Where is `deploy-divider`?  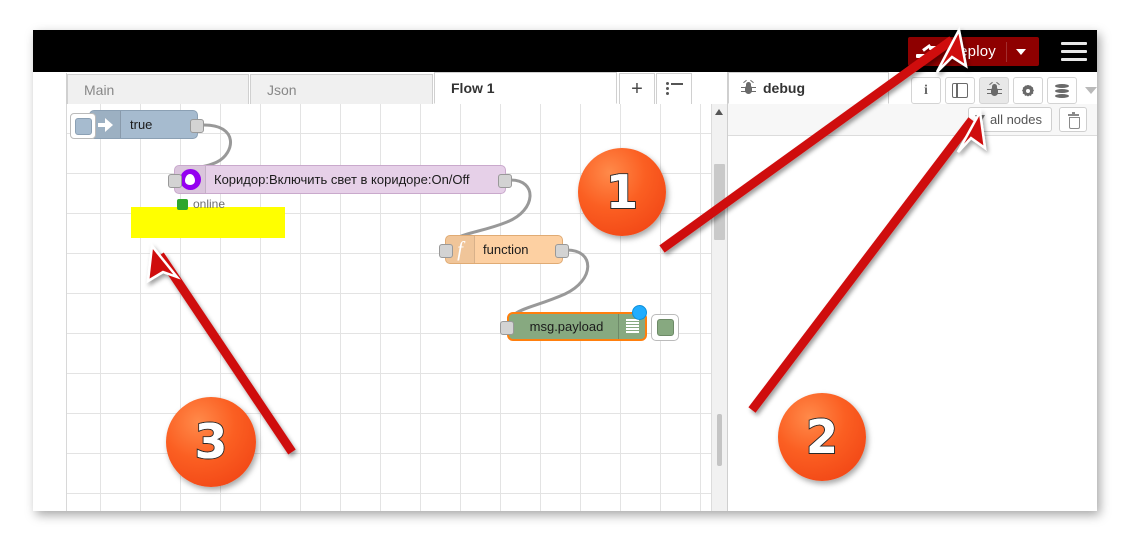 deploy-divider is located at coordinates (1006, 51).